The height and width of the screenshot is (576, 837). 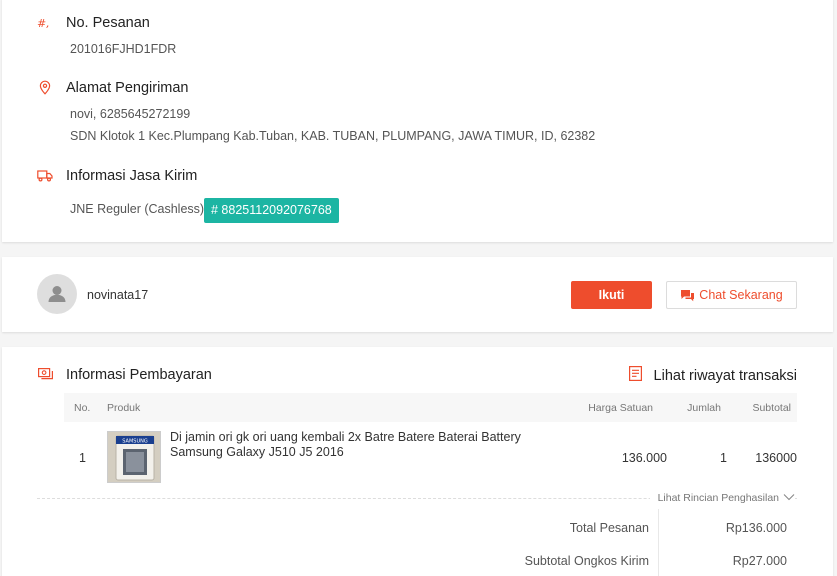 What do you see at coordinates (756, 528) in the screenshot?
I see `total-order-value: Rp136.000` at bounding box center [756, 528].